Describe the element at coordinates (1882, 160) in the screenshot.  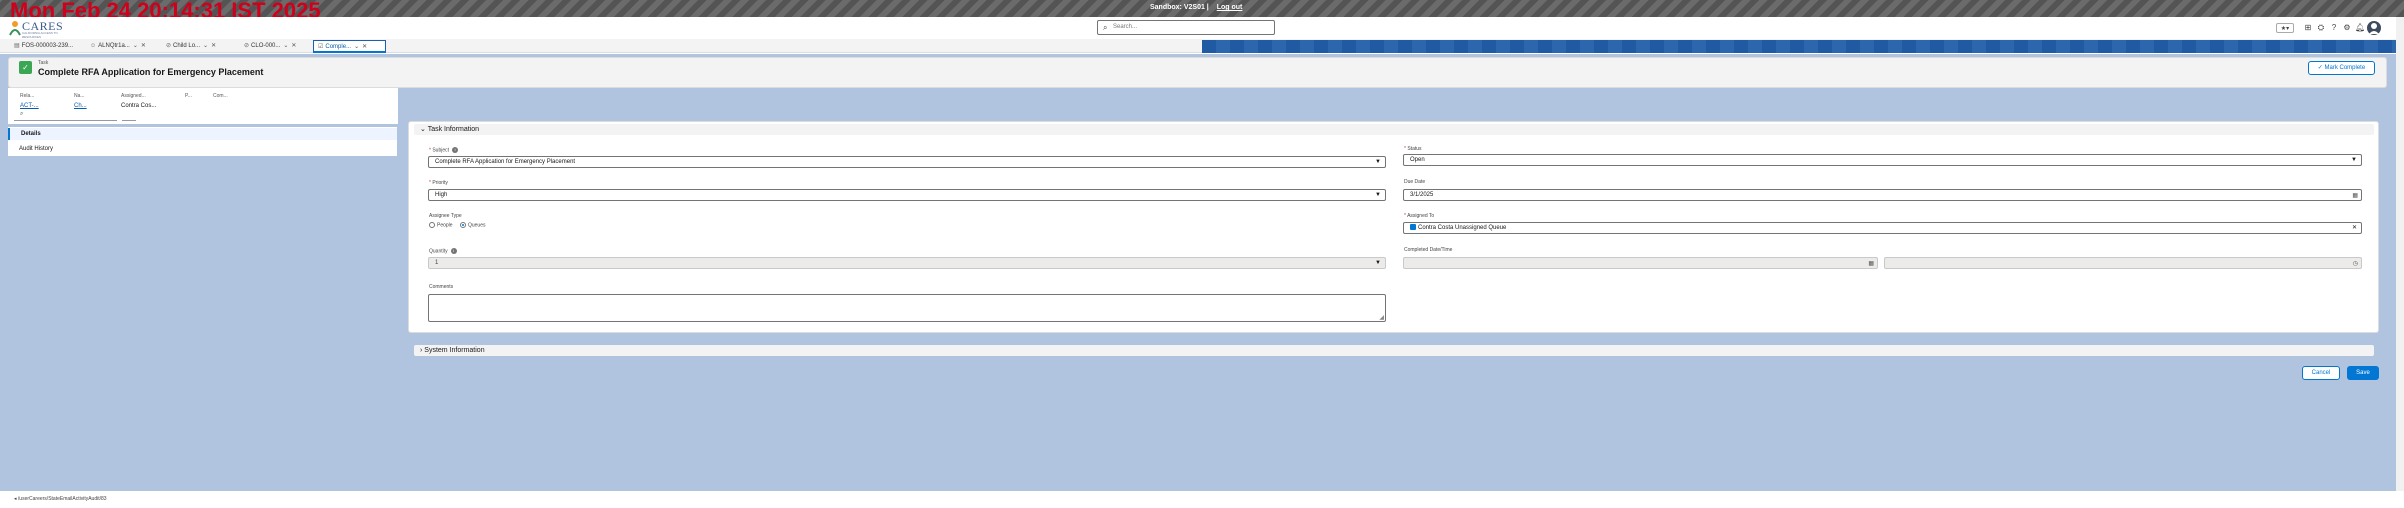
I see `status-select: Open ▼` at that location.